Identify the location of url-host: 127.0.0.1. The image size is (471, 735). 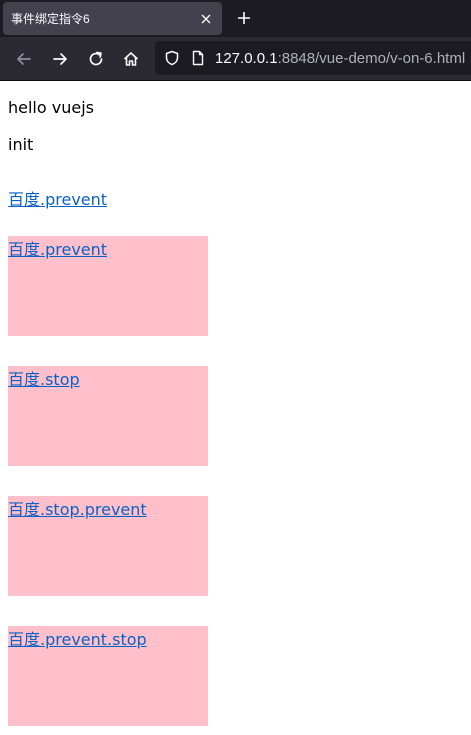
(246, 58).